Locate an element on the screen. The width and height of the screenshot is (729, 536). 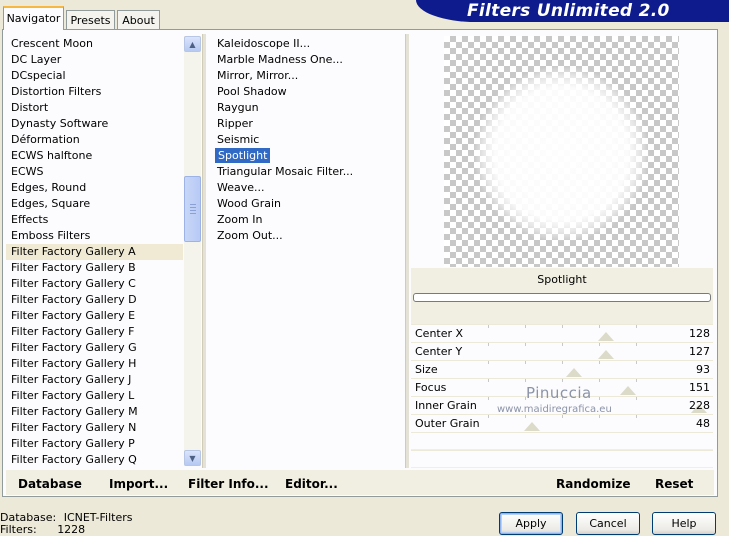
category-item: Filter Factory Gallery L is located at coordinates (94, 396).